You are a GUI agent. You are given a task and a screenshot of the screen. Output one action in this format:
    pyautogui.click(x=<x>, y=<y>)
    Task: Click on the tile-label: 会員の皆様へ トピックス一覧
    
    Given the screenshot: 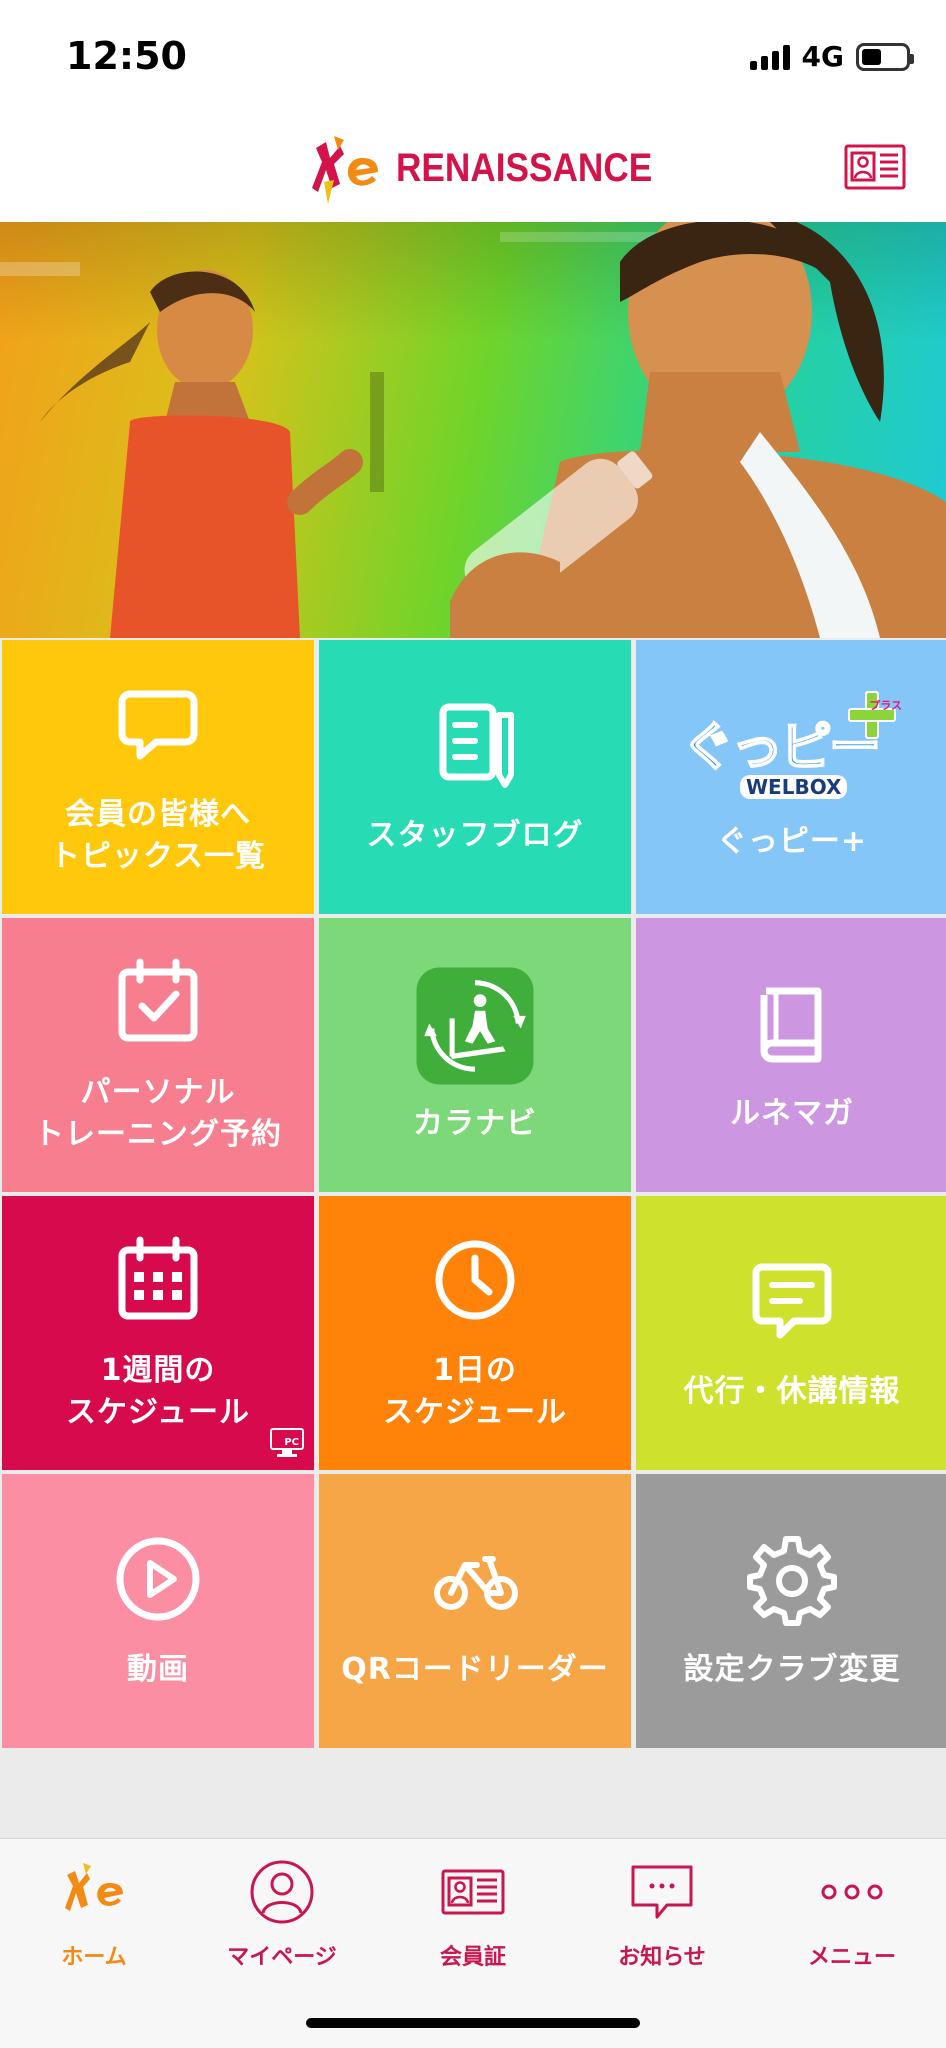 What is the action you would take?
    pyautogui.click(x=158, y=835)
    